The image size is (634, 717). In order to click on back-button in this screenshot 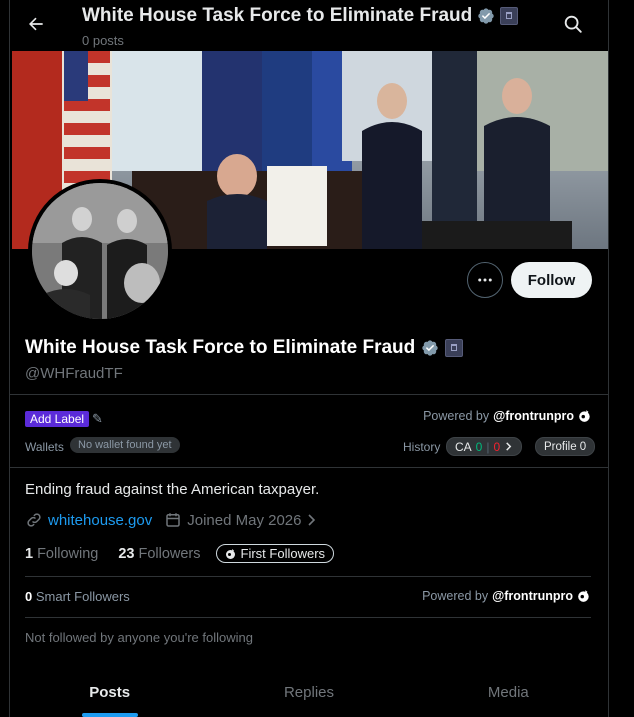, I will do `click(36, 24)`.